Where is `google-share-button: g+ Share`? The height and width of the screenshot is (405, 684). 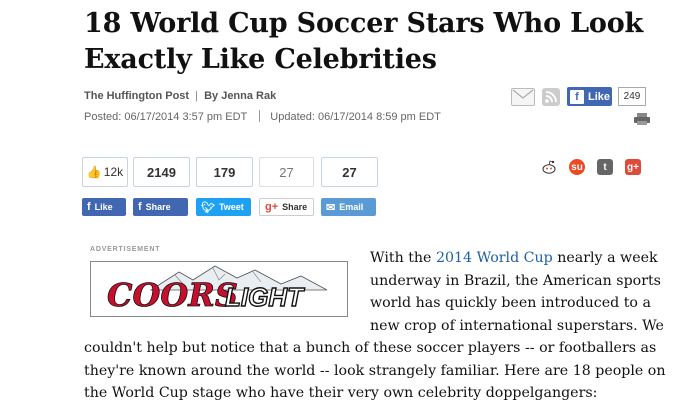
google-share-button: g+ Share is located at coordinates (286, 207).